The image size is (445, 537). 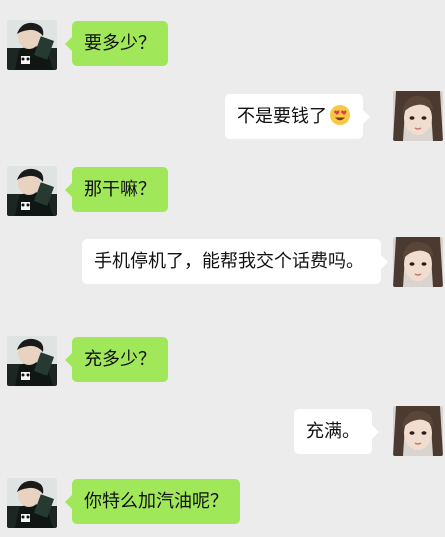 I want to click on message-bubble-3: 那干嘛？, so click(x=116, y=189).